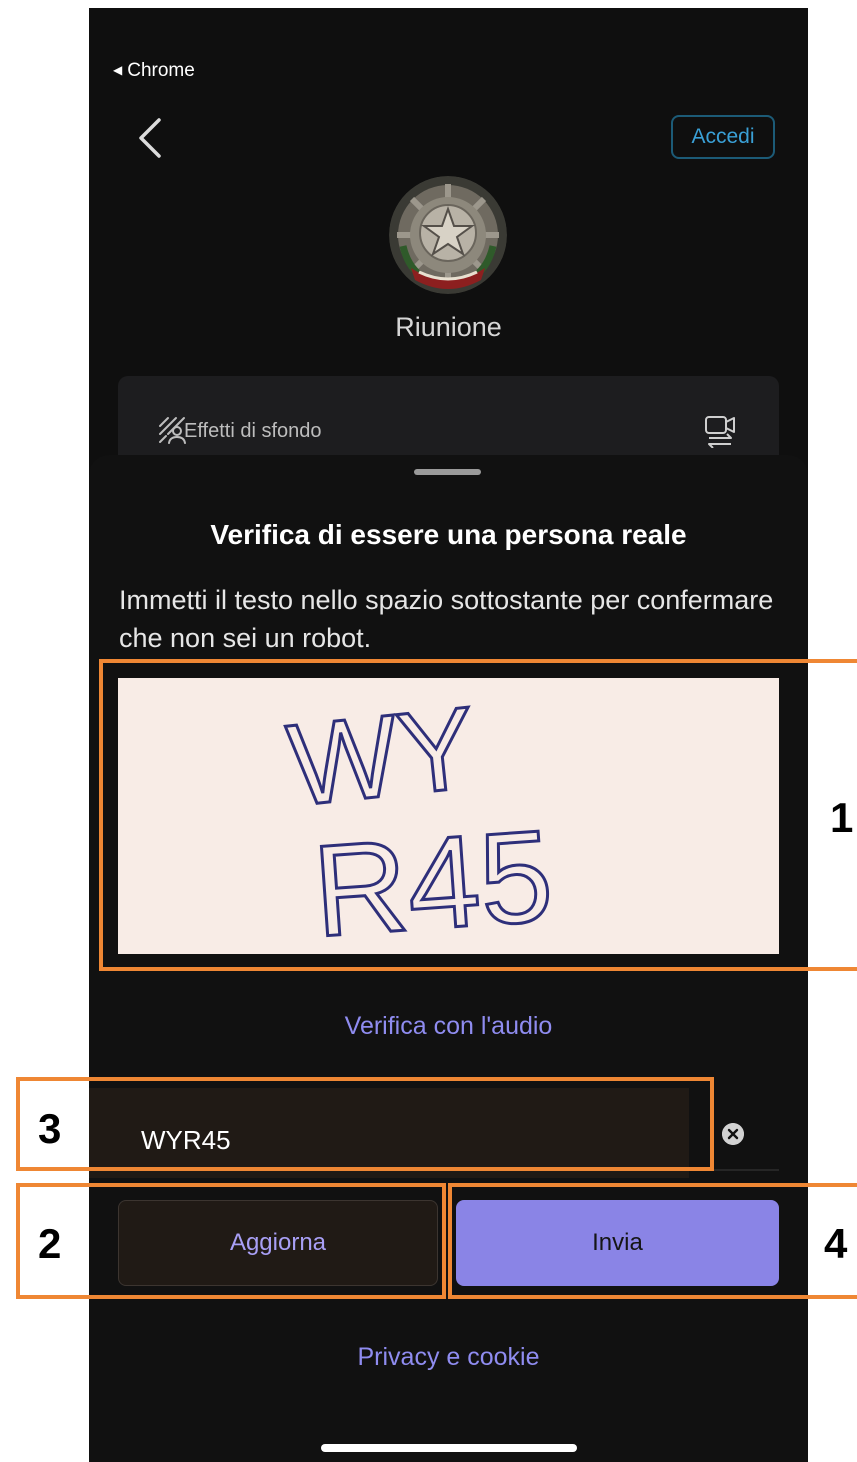 The height and width of the screenshot is (1462, 857). Describe the element at coordinates (50, 1128) in the screenshot. I see `annotation-label-3: 3` at that location.